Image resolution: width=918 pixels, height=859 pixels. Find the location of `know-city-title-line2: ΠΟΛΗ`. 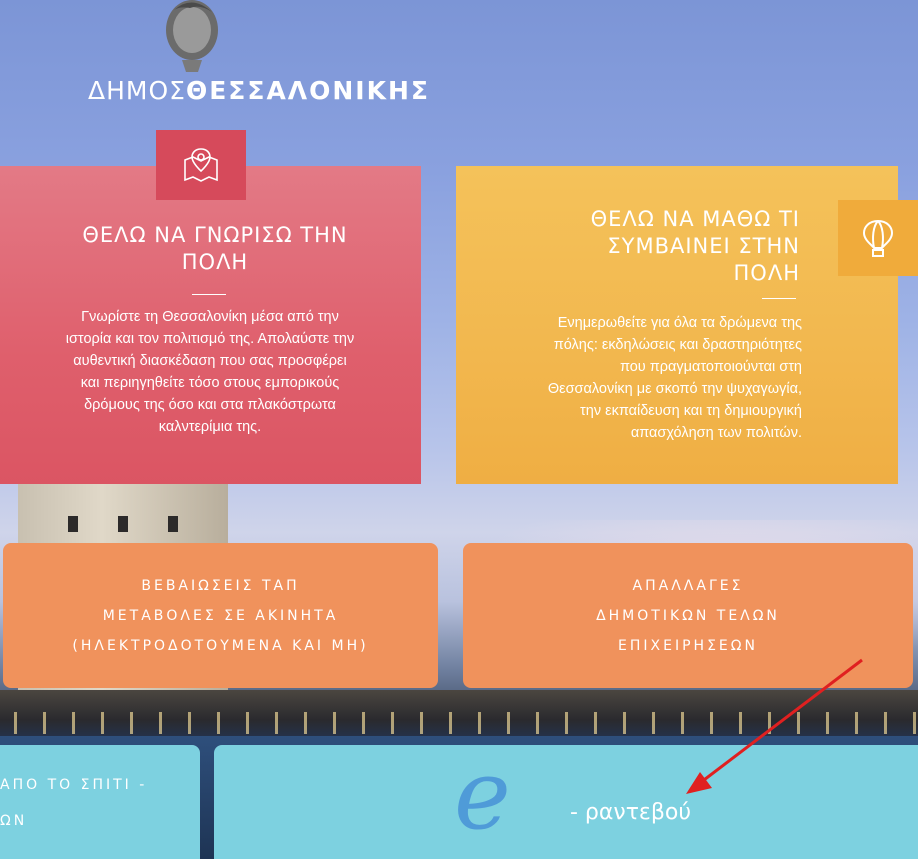

know-city-title-line2: ΠΟΛΗ is located at coordinates (215, 262).